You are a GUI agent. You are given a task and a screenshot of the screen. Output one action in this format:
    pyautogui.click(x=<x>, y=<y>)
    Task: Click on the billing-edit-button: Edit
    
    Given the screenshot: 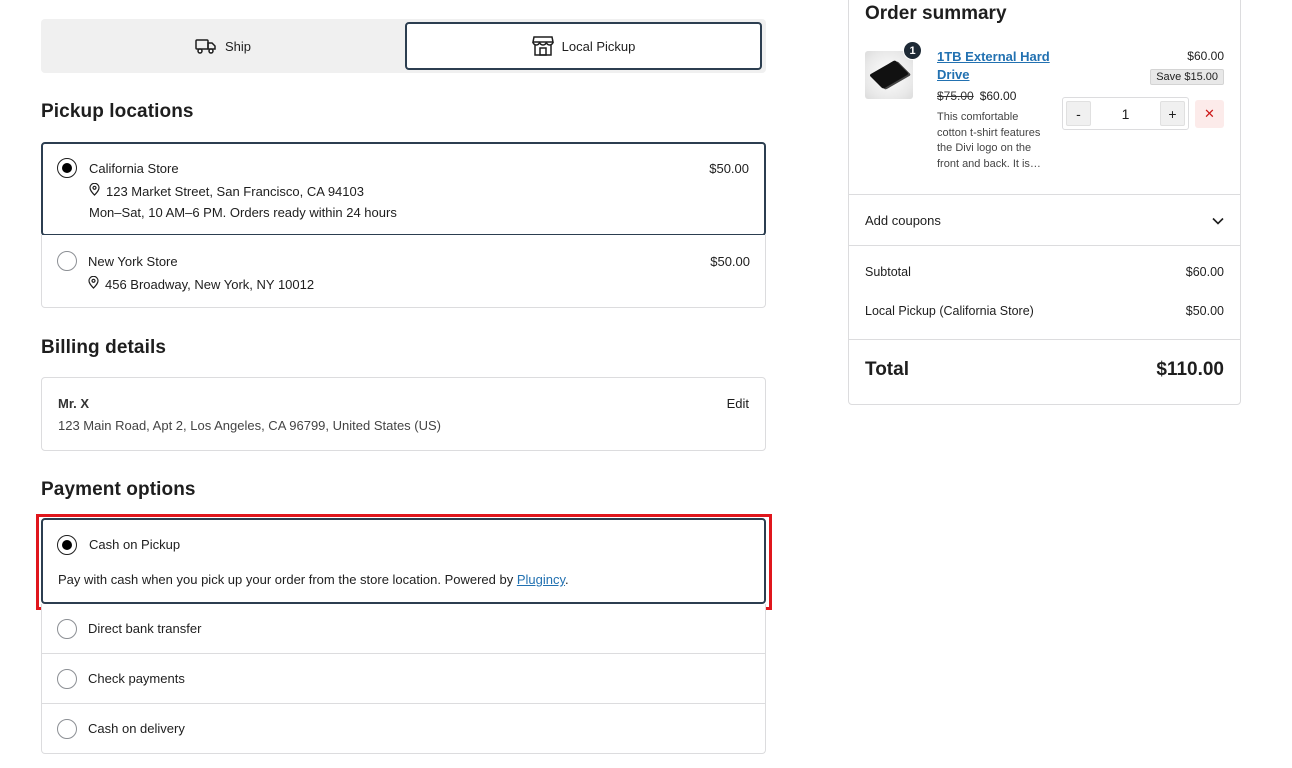 What is the action you would take?
    pyautogui.click(x=738, y=403)
    